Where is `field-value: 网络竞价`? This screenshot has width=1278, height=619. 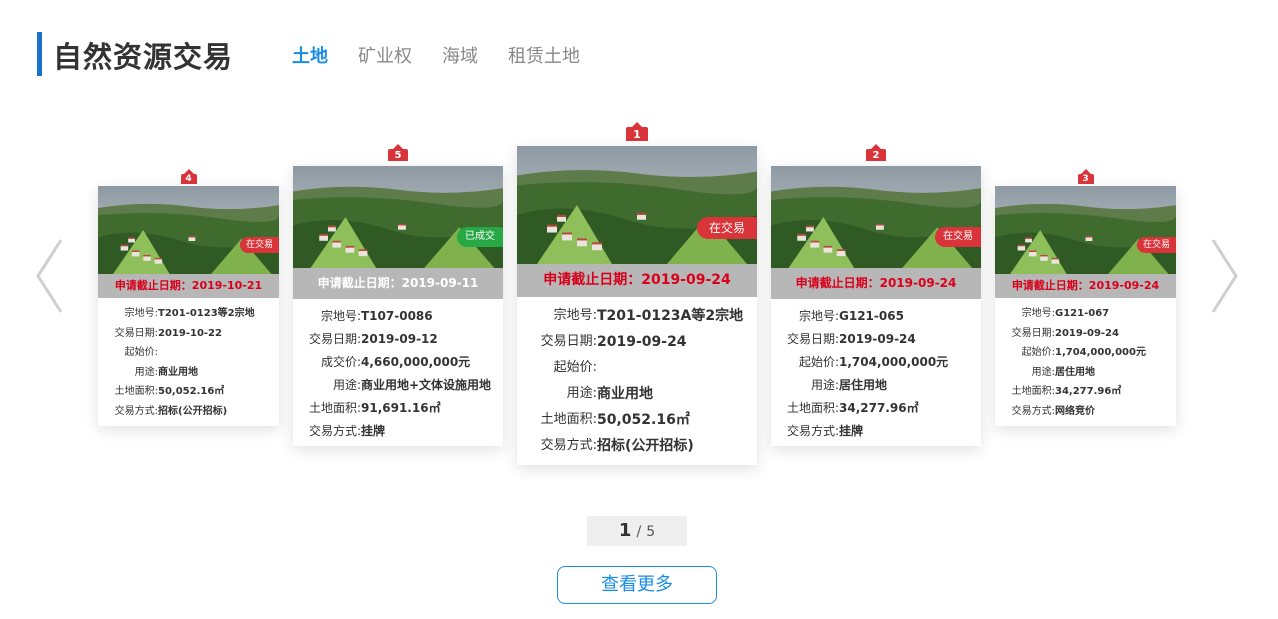
field-value: 网络竞价 is located at coordinates (1075, 411).